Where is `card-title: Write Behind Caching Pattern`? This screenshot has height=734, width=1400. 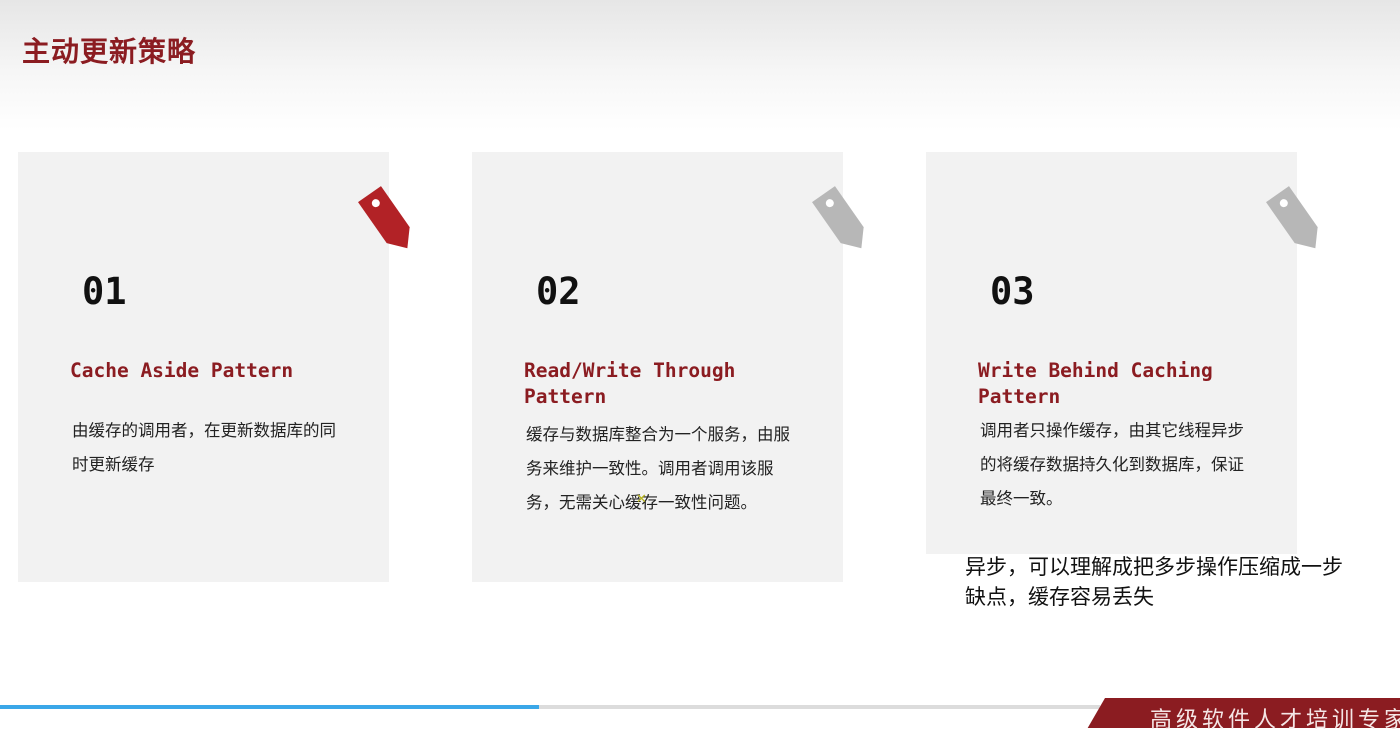 card-title: Write Behind Caching Pattern is located at coordinates (1095, 383).